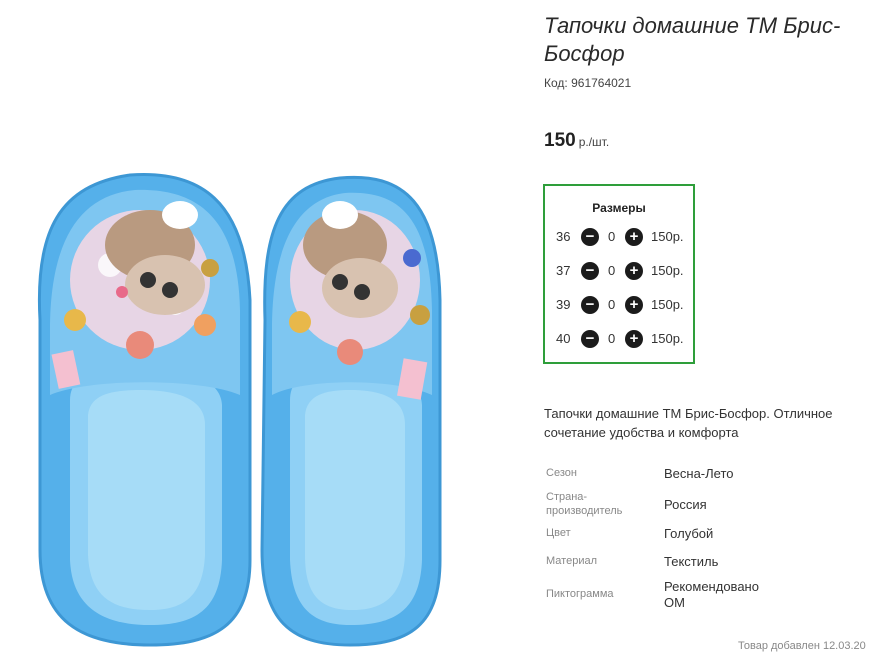  I want to click on product-price: 150 р./шт., so click(576, 141).